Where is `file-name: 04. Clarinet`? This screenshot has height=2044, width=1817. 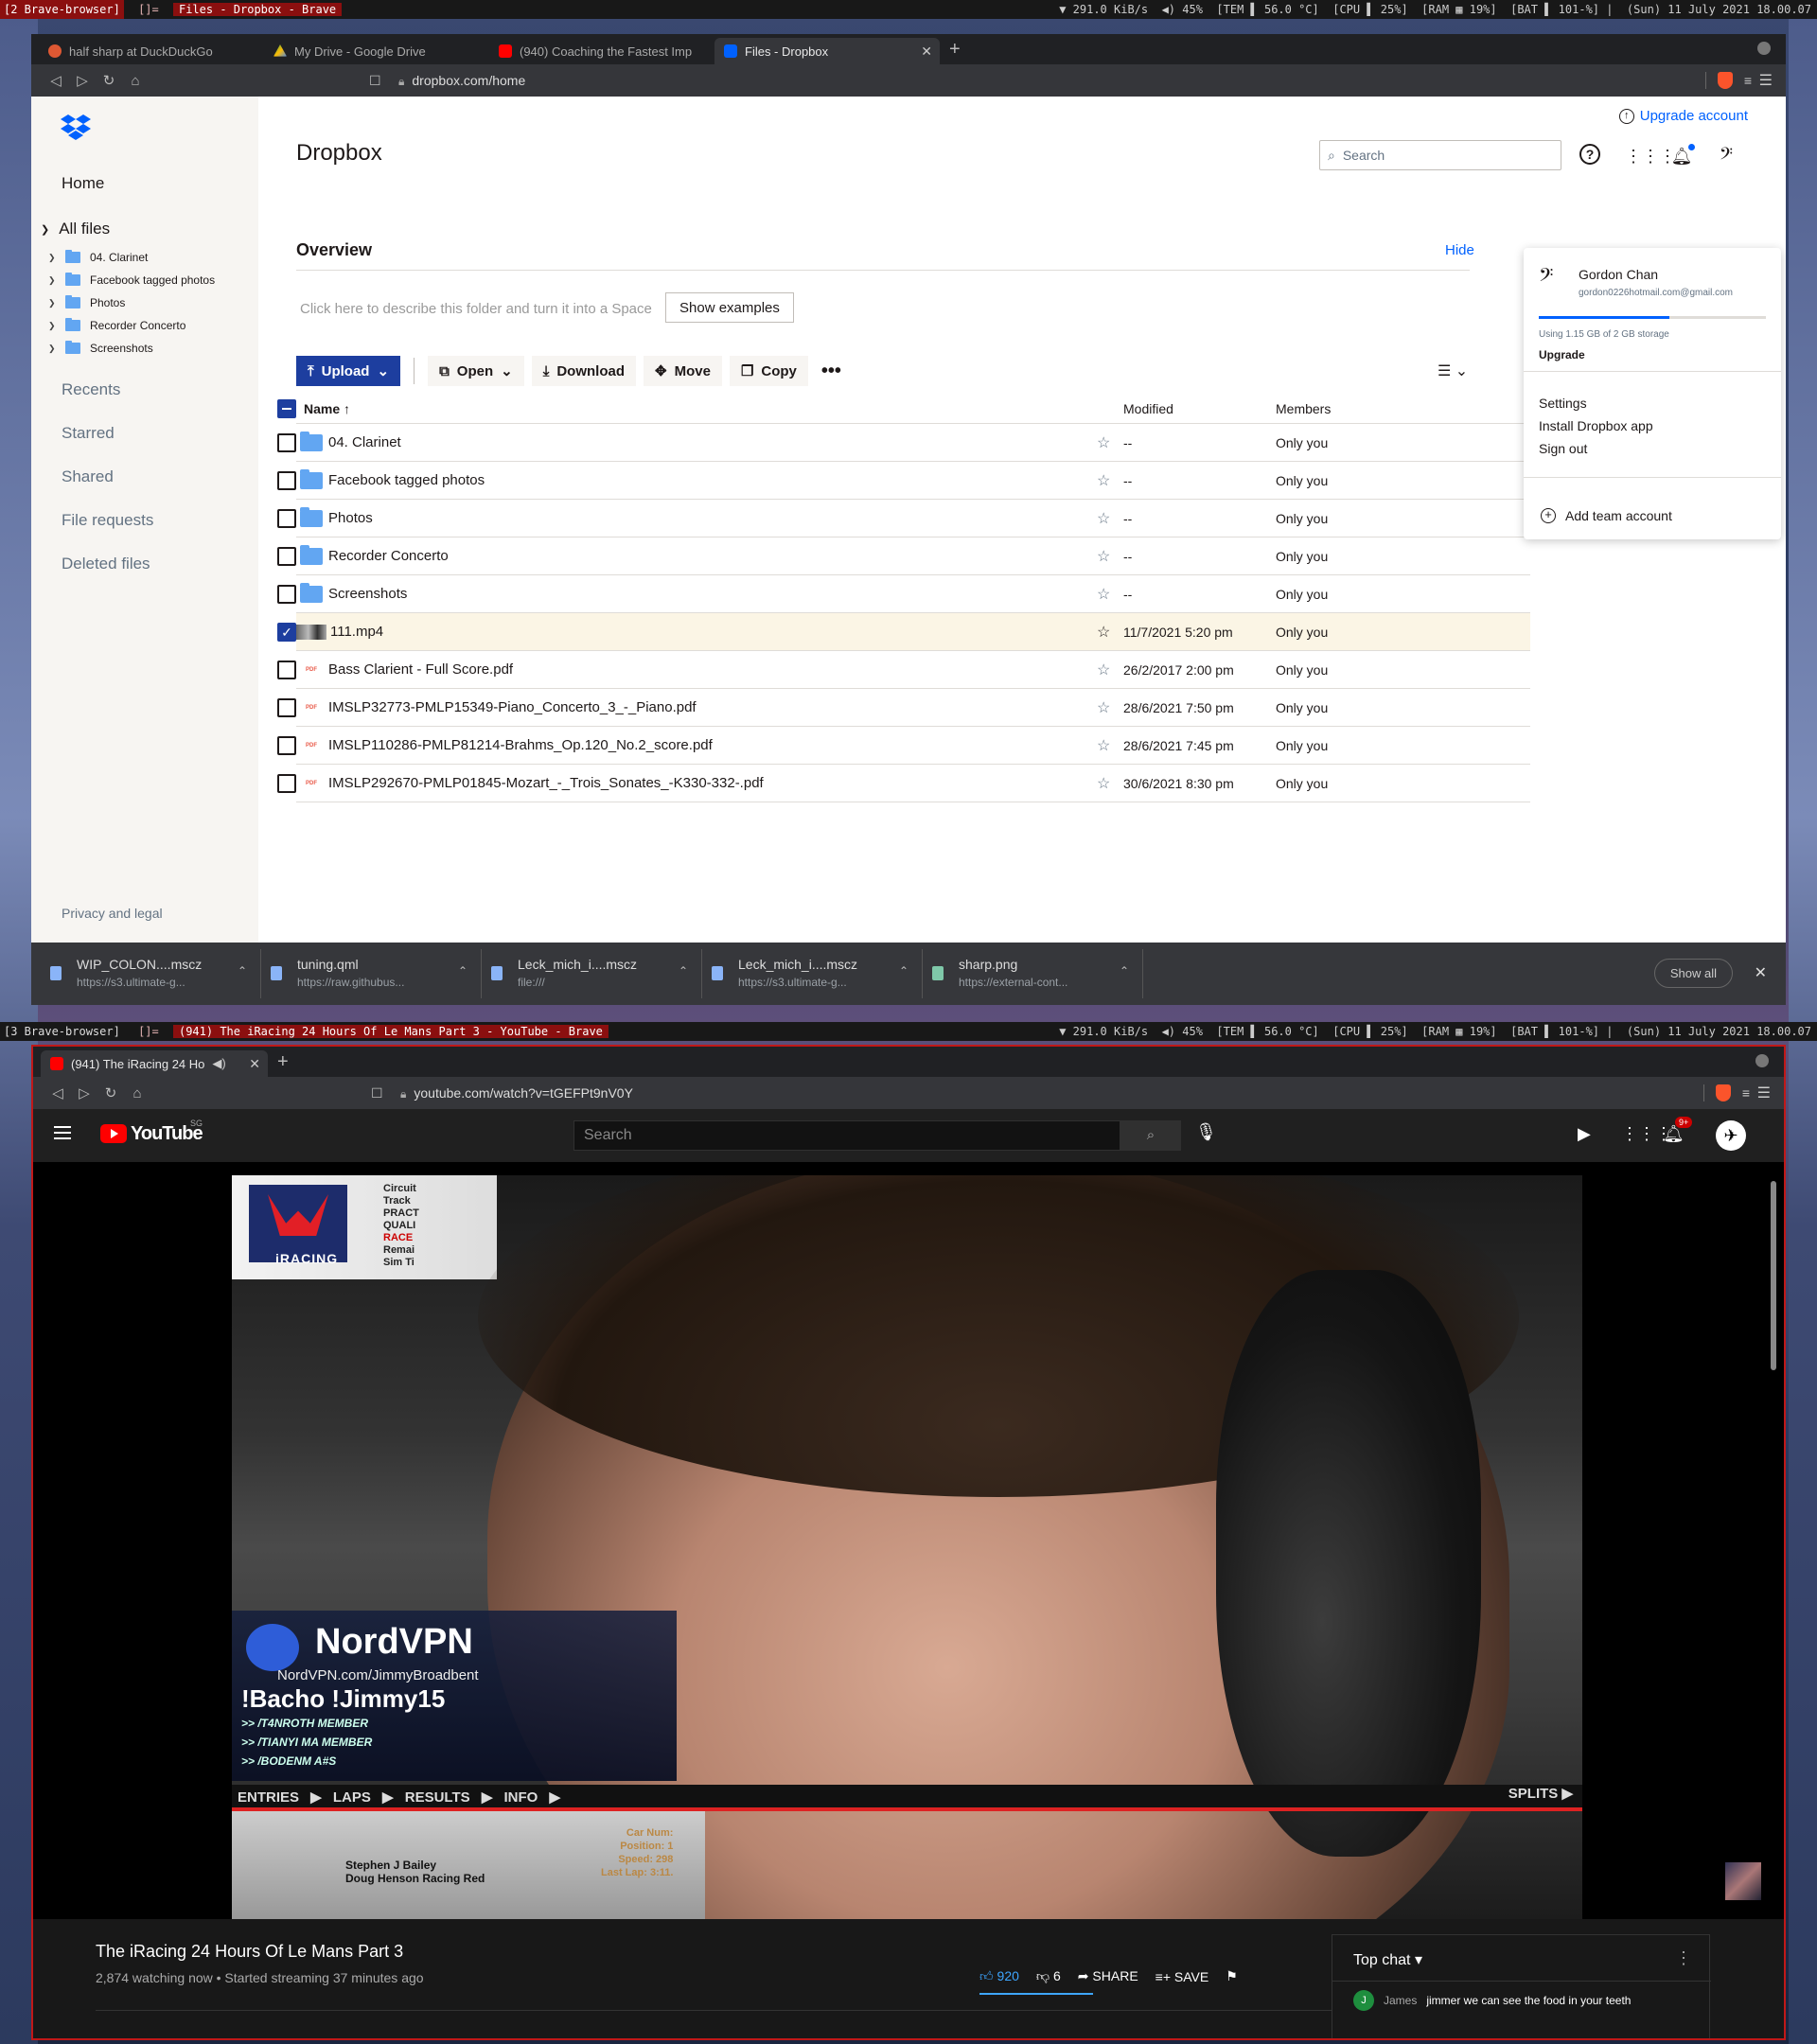 file-name: 04. Clarinet is located at coordinates (364, 442).